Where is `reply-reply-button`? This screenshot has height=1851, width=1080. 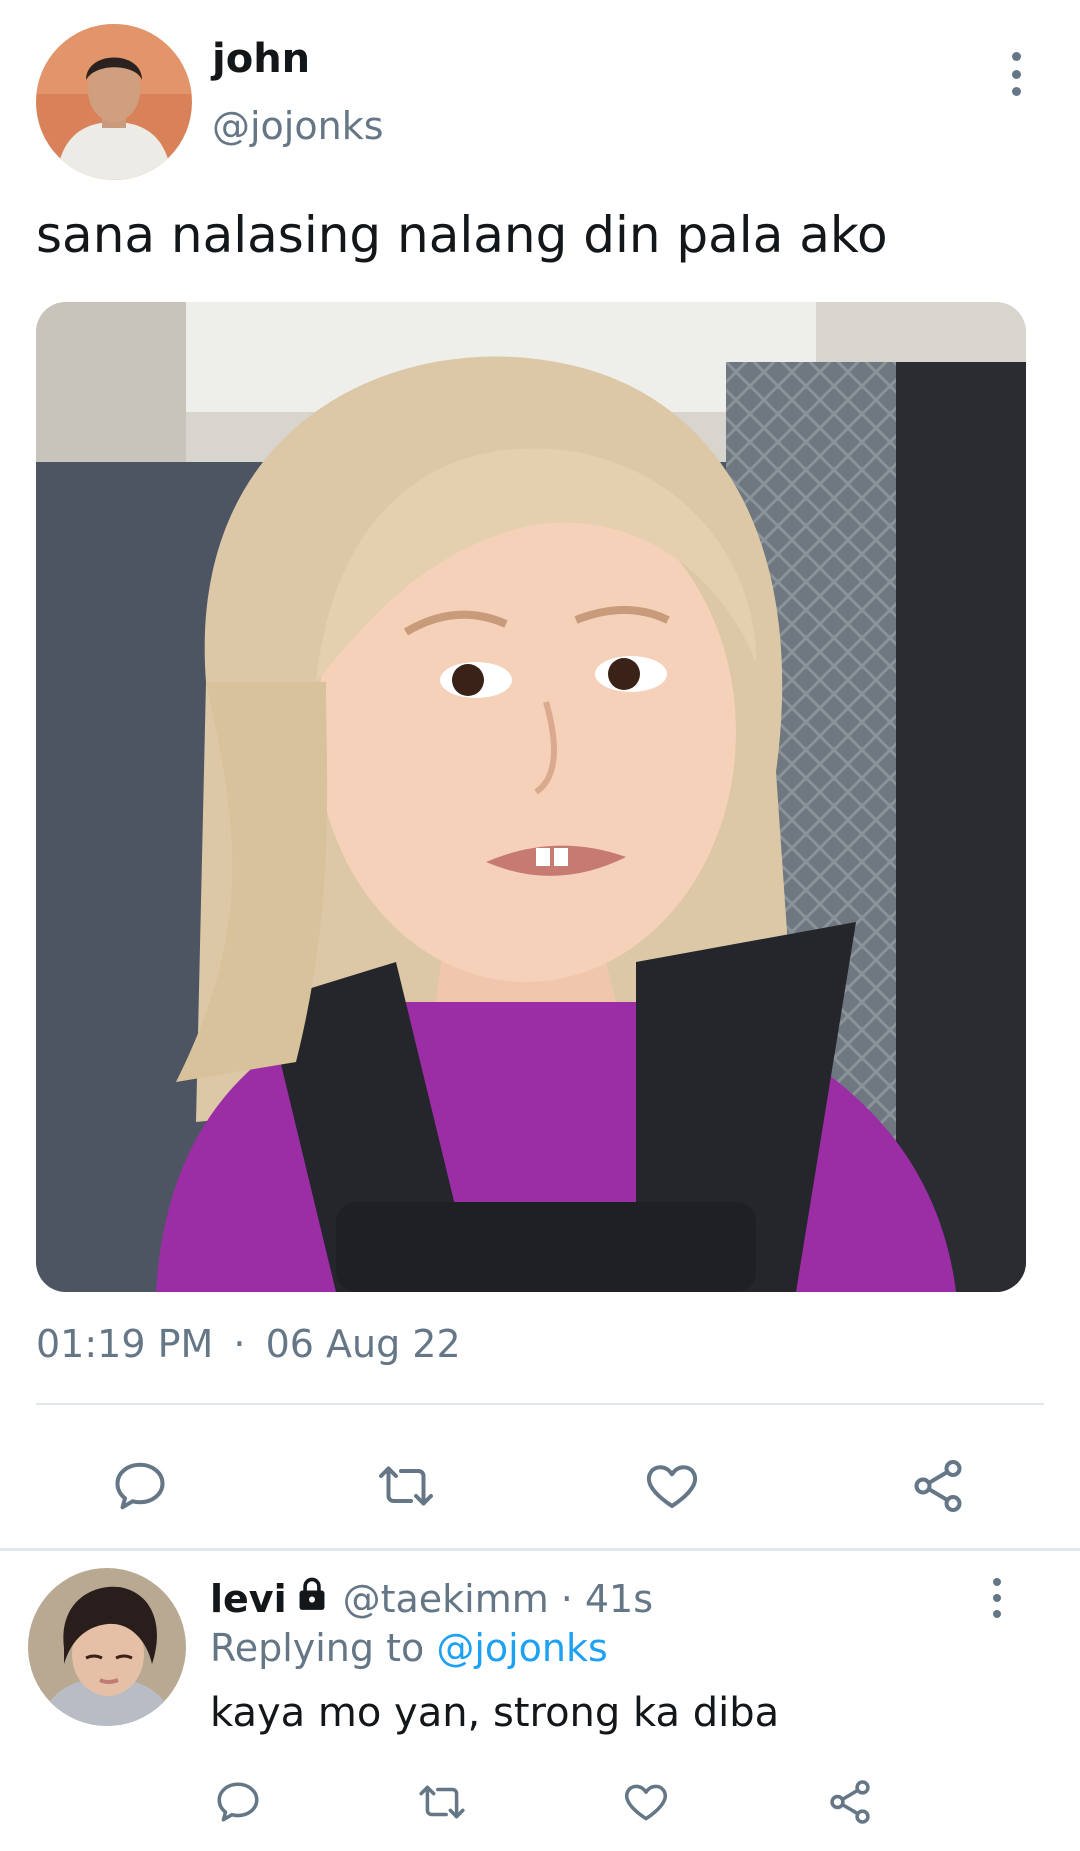 reply-reply-button is located at coordinates (238, 1802).